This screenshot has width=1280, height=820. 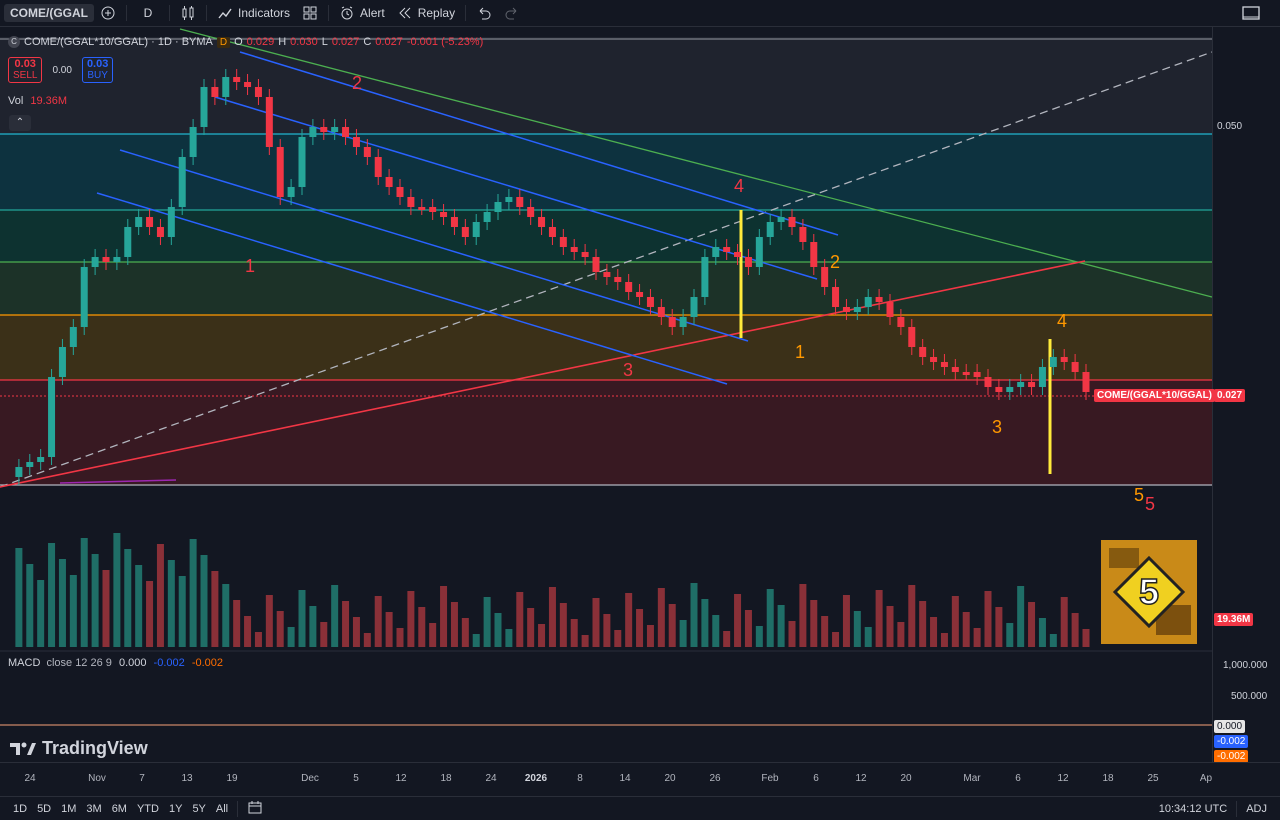 I want to click on tradingview-logo: TradingView, so click(x=79, y=748).